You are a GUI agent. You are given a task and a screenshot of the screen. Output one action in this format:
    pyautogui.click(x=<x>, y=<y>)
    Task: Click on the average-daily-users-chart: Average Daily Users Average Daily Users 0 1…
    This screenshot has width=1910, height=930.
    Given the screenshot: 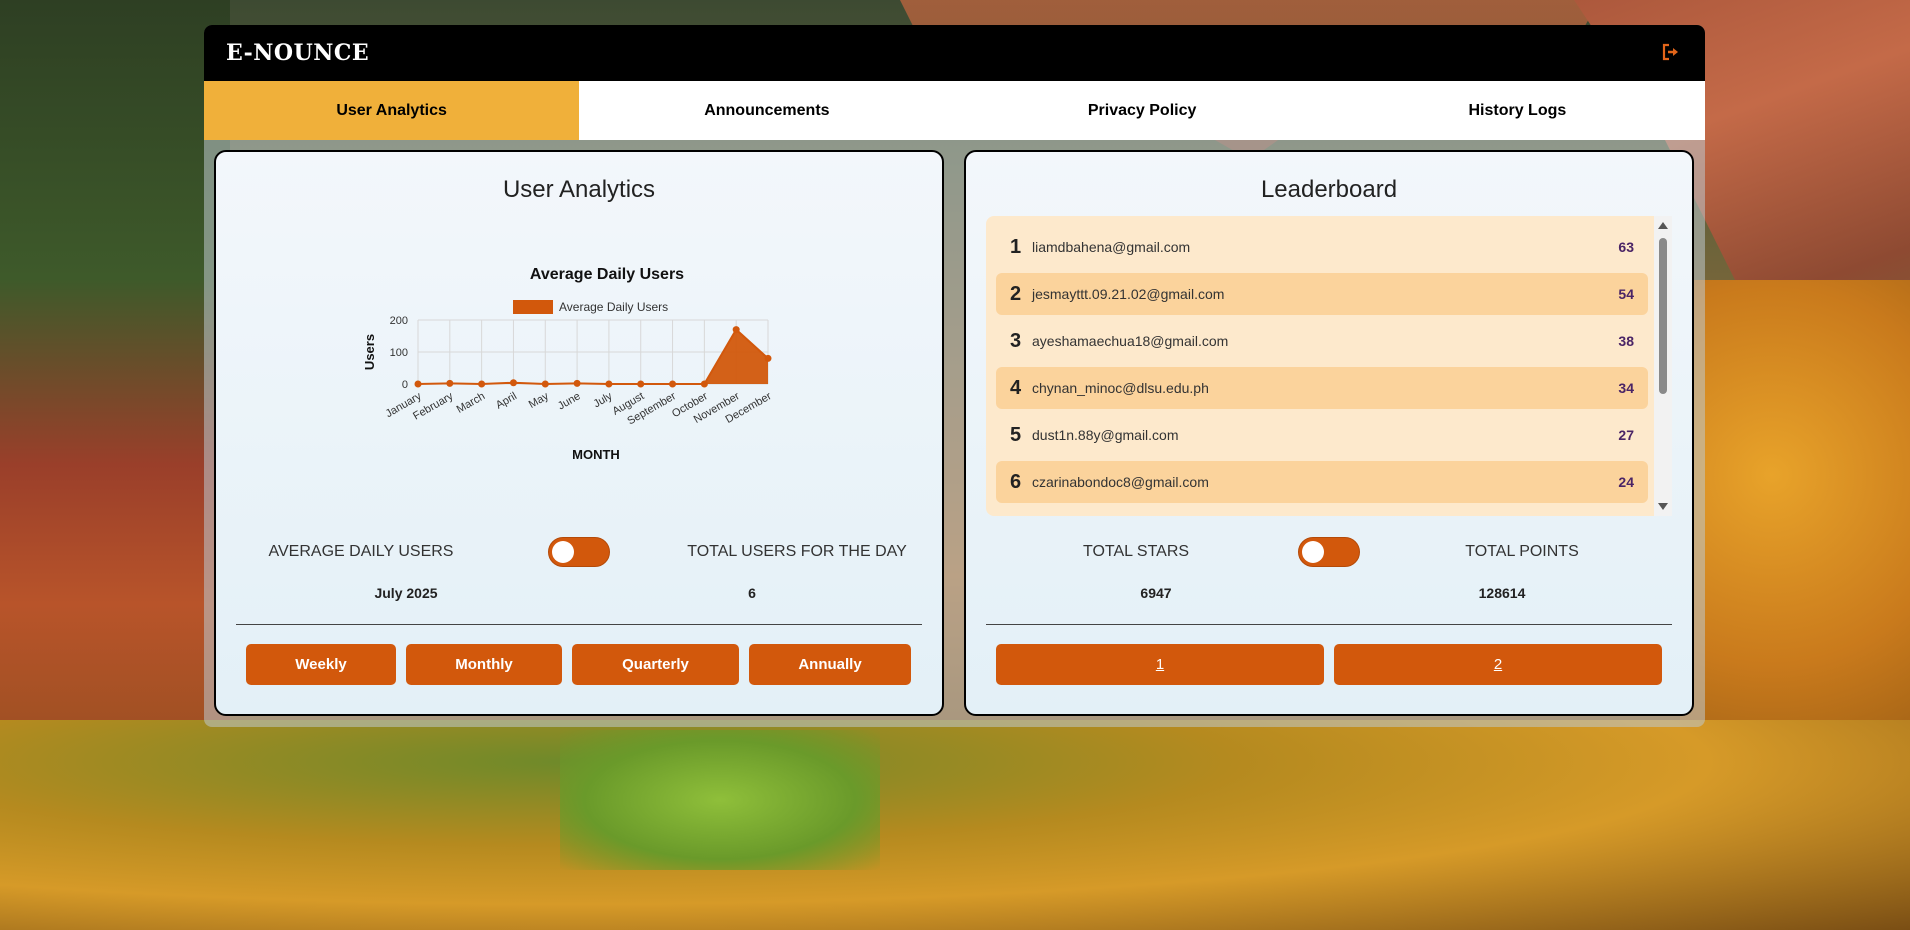 What is the action you would take?
    pyautogui.click(x=568, y=364)
    